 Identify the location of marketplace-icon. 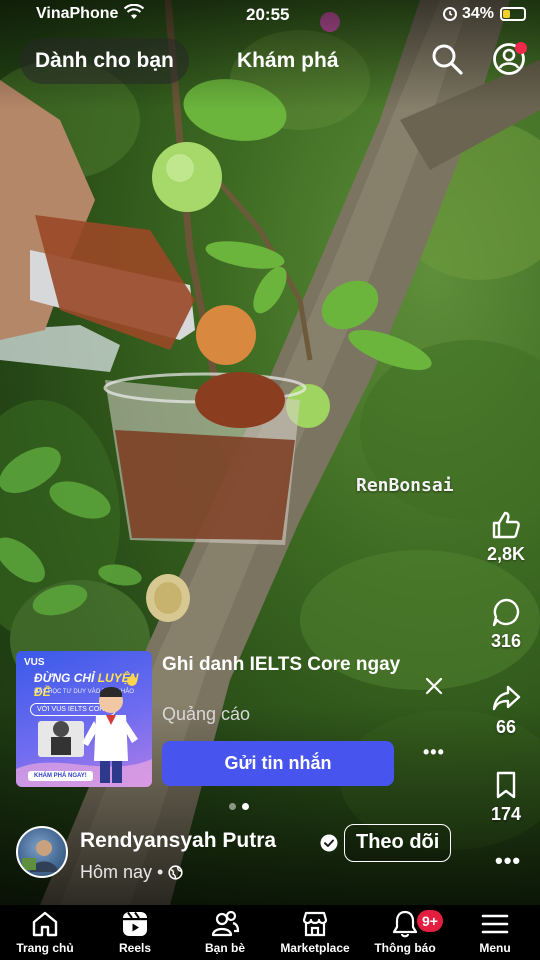
(315, 924).